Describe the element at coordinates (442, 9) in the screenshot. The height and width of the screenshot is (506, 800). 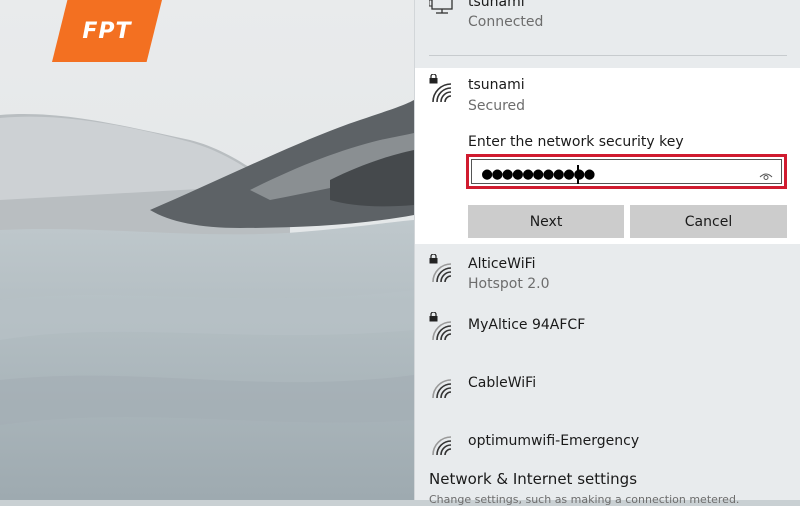
I see `ethernet-pc-icon` at that location.